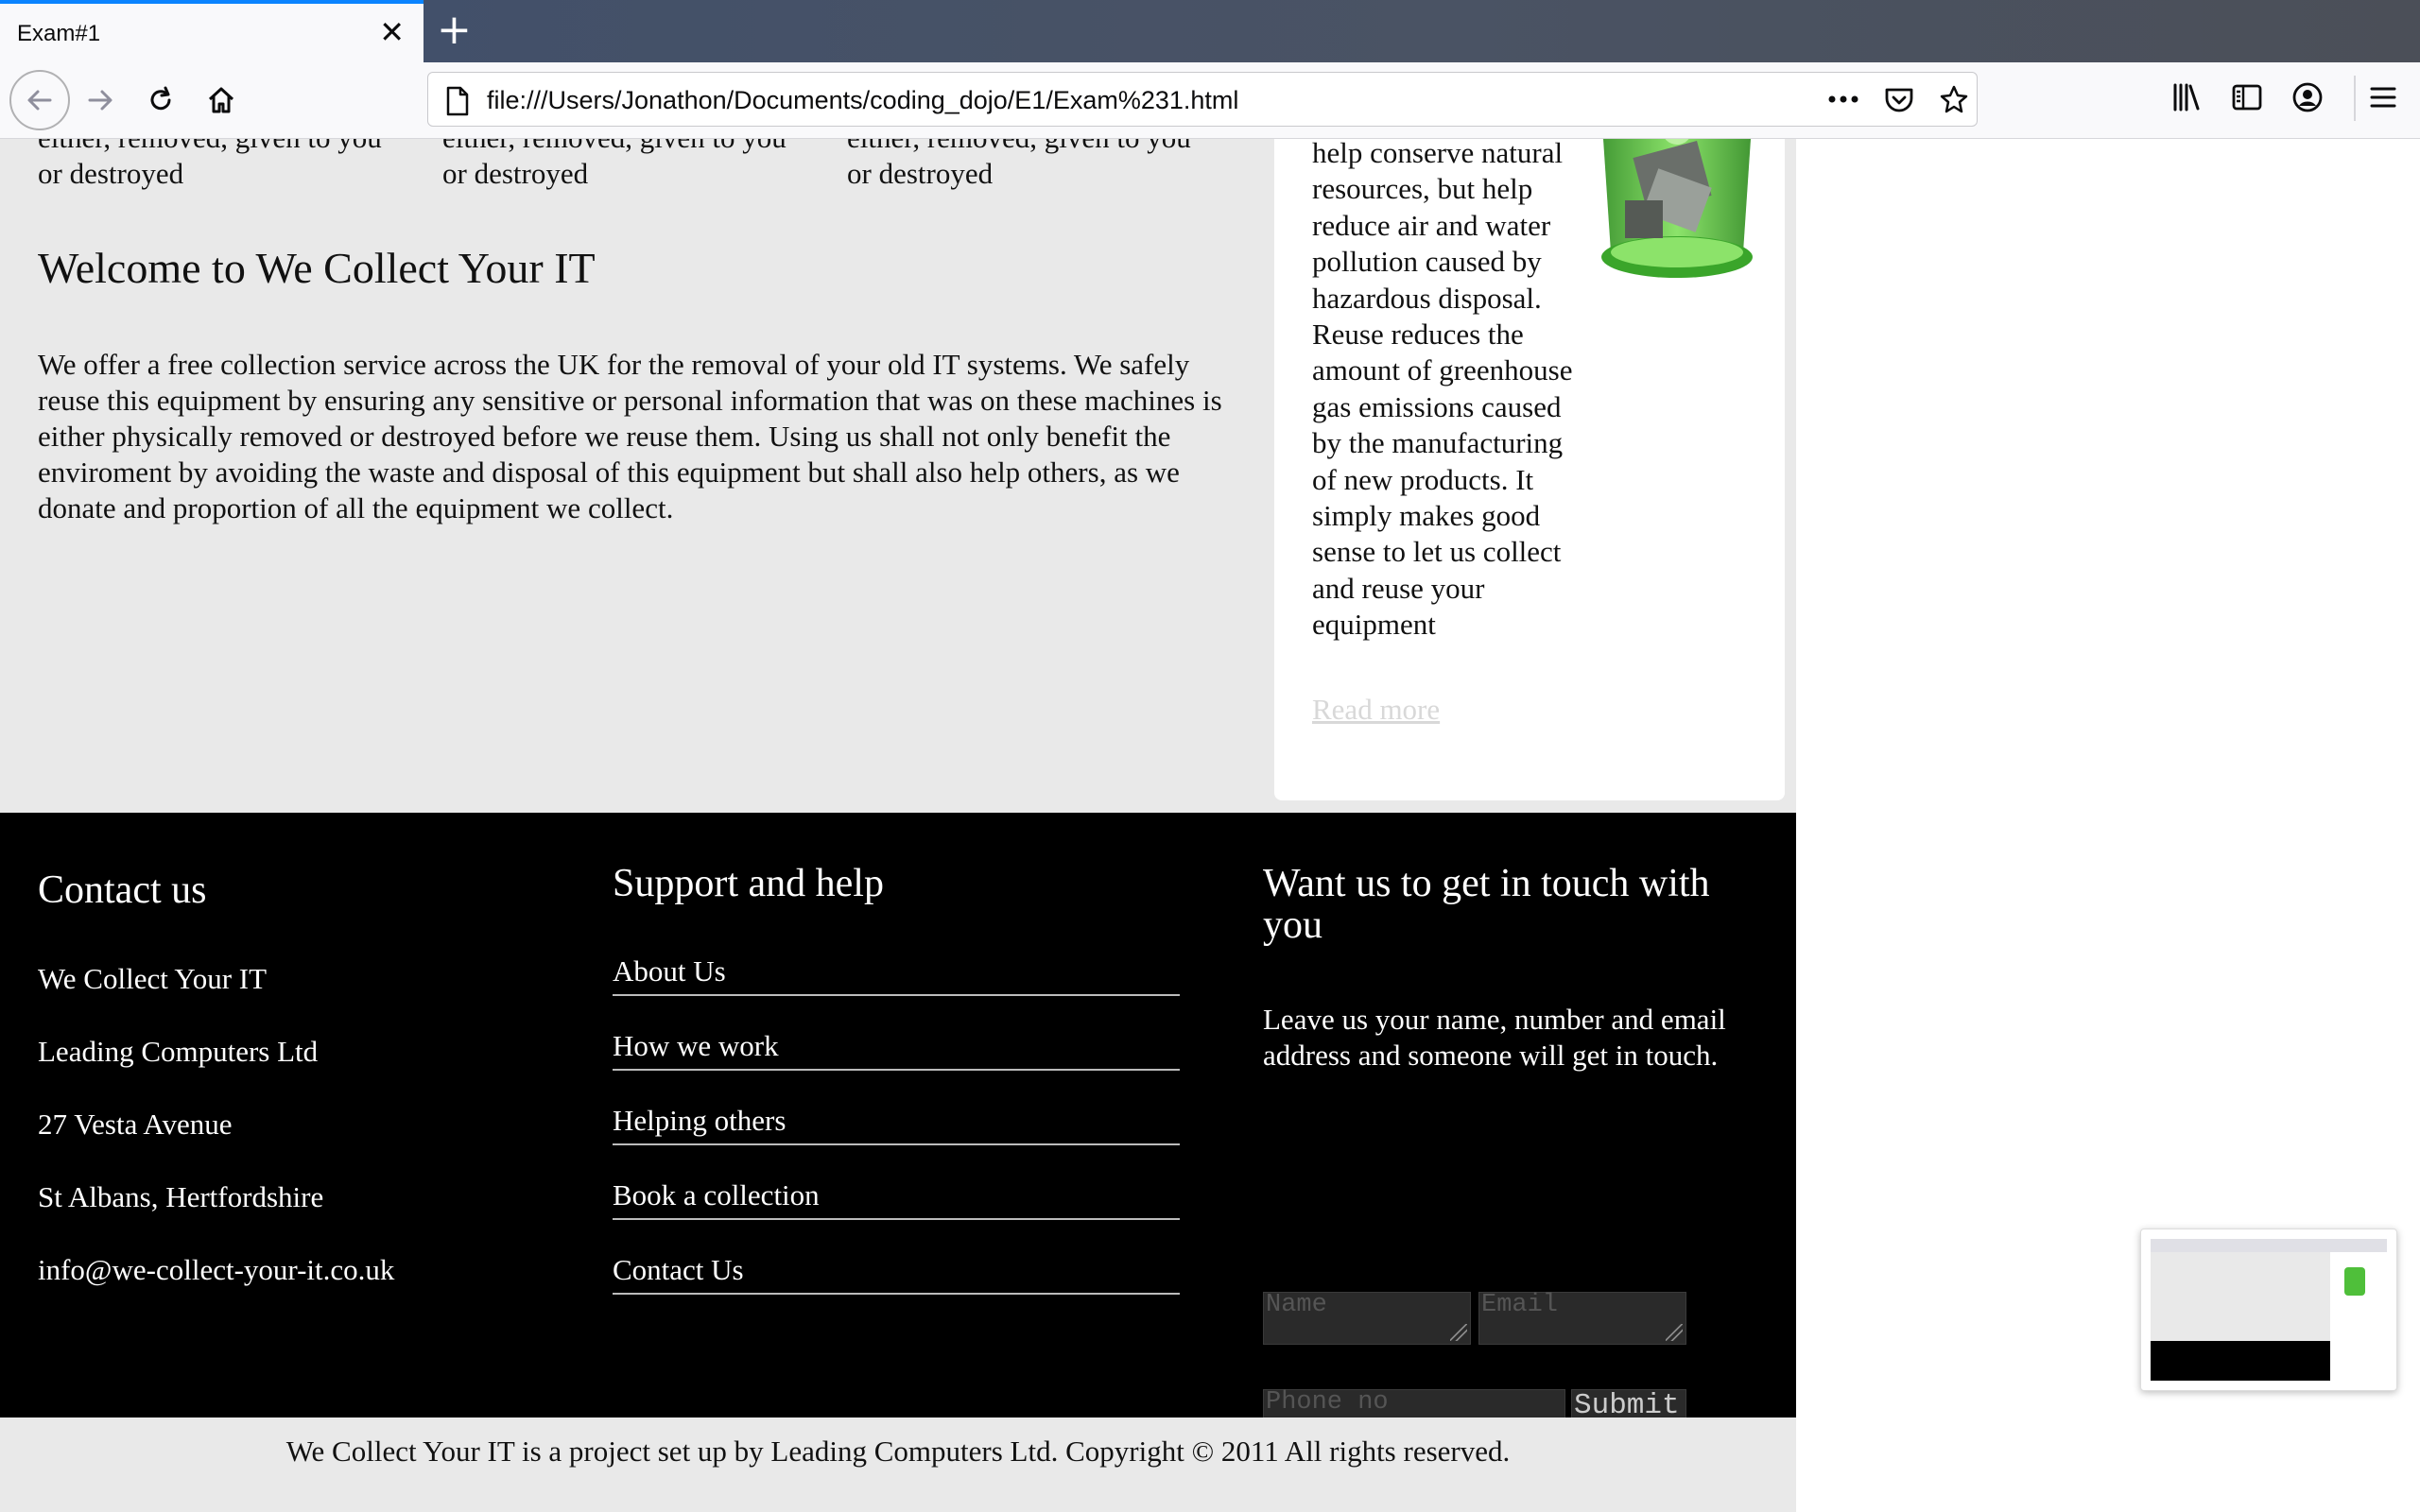 The width and height of the screenshot is (2420, 1512). Describe the element at coordinates (135, 1124) in the screenshot. I see `contact-line-street: 27 Vesta Avenue` at that location.